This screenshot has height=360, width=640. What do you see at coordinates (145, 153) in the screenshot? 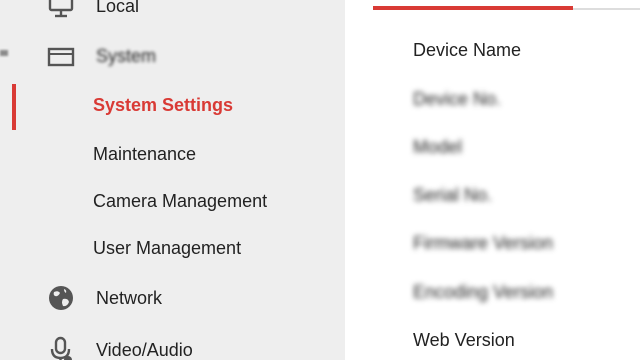
I see `sidebar-subitem-label: Maintenance` at bounding box center [145, 153].